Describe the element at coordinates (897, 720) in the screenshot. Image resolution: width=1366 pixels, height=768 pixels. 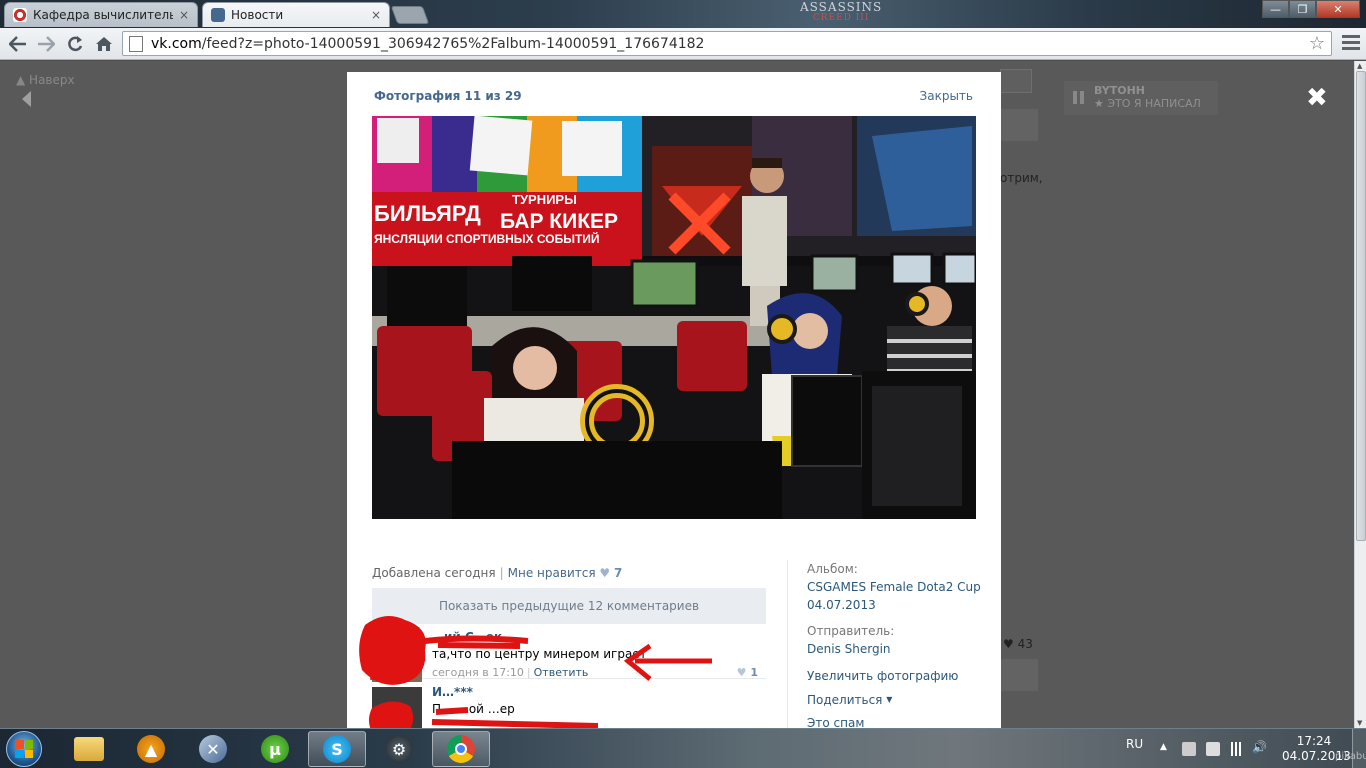
I see `report-spam-link: Это спам` at that location.